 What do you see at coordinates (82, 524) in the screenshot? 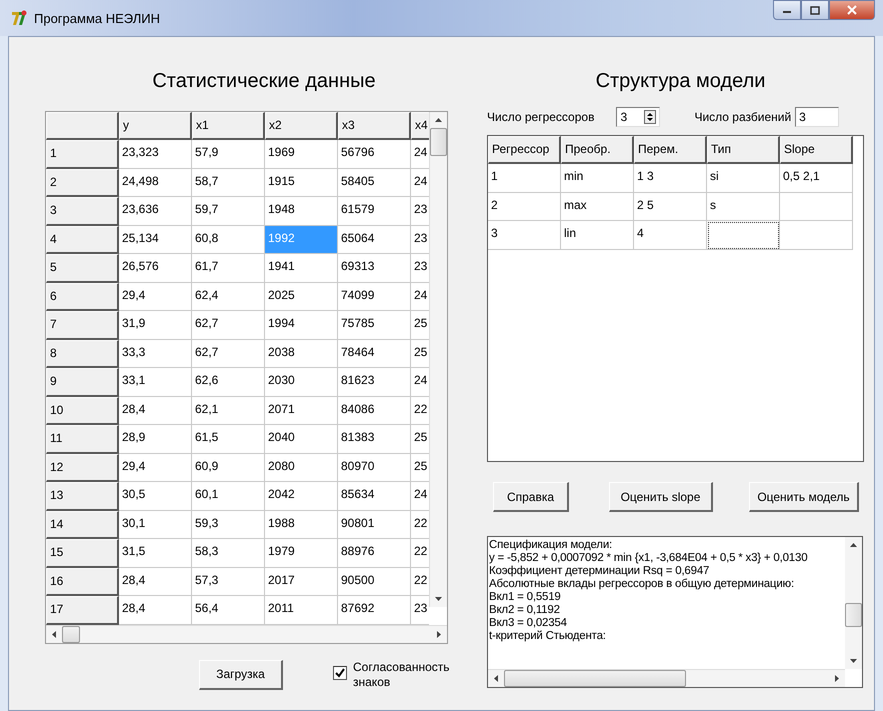
I see `row-header: 14` at bounding box center [82, 524].